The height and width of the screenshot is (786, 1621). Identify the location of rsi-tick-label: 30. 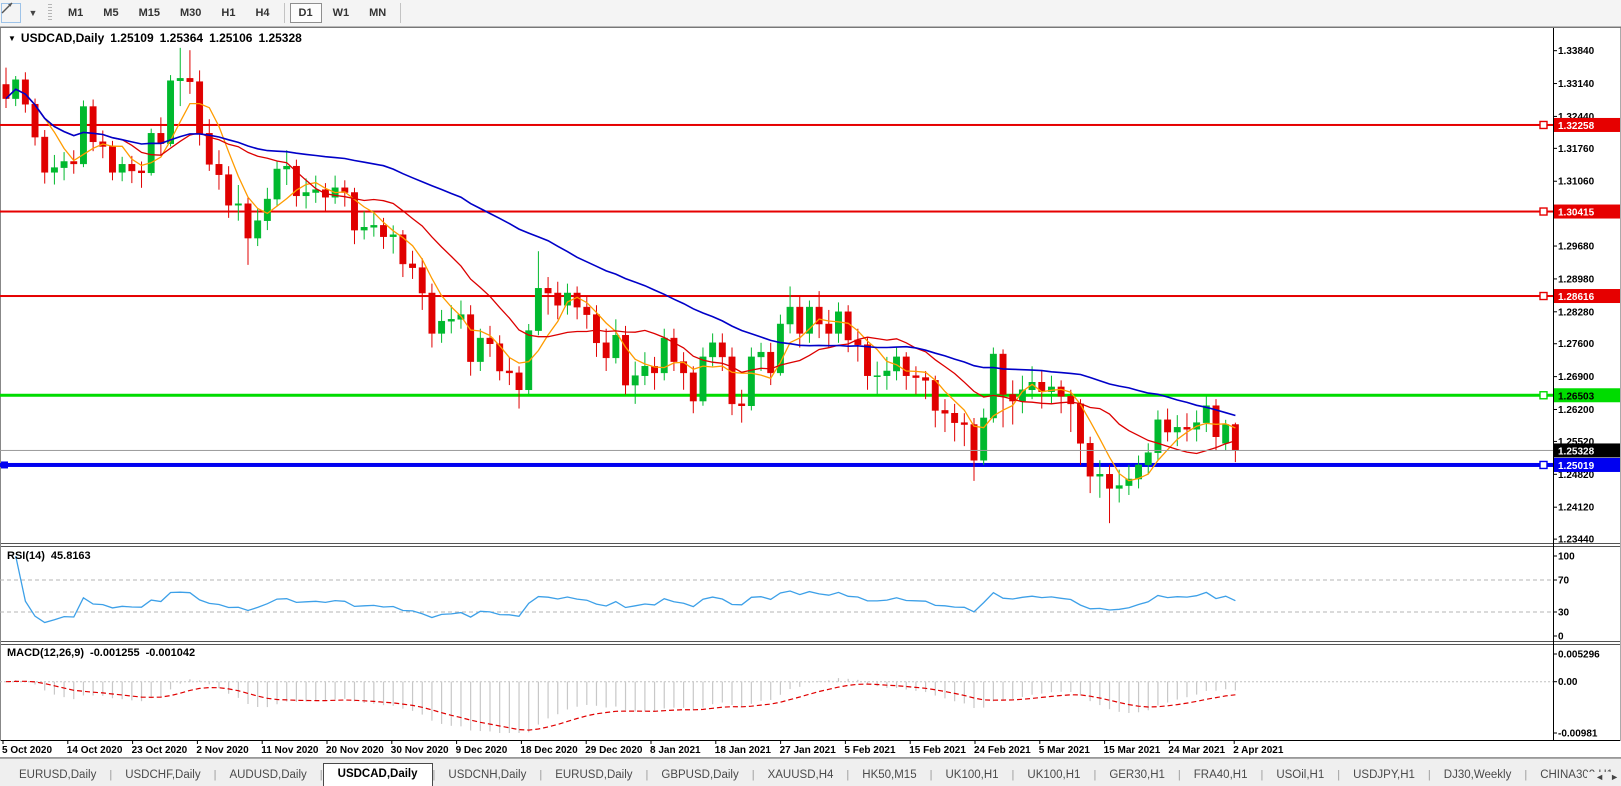
(1564, 613).